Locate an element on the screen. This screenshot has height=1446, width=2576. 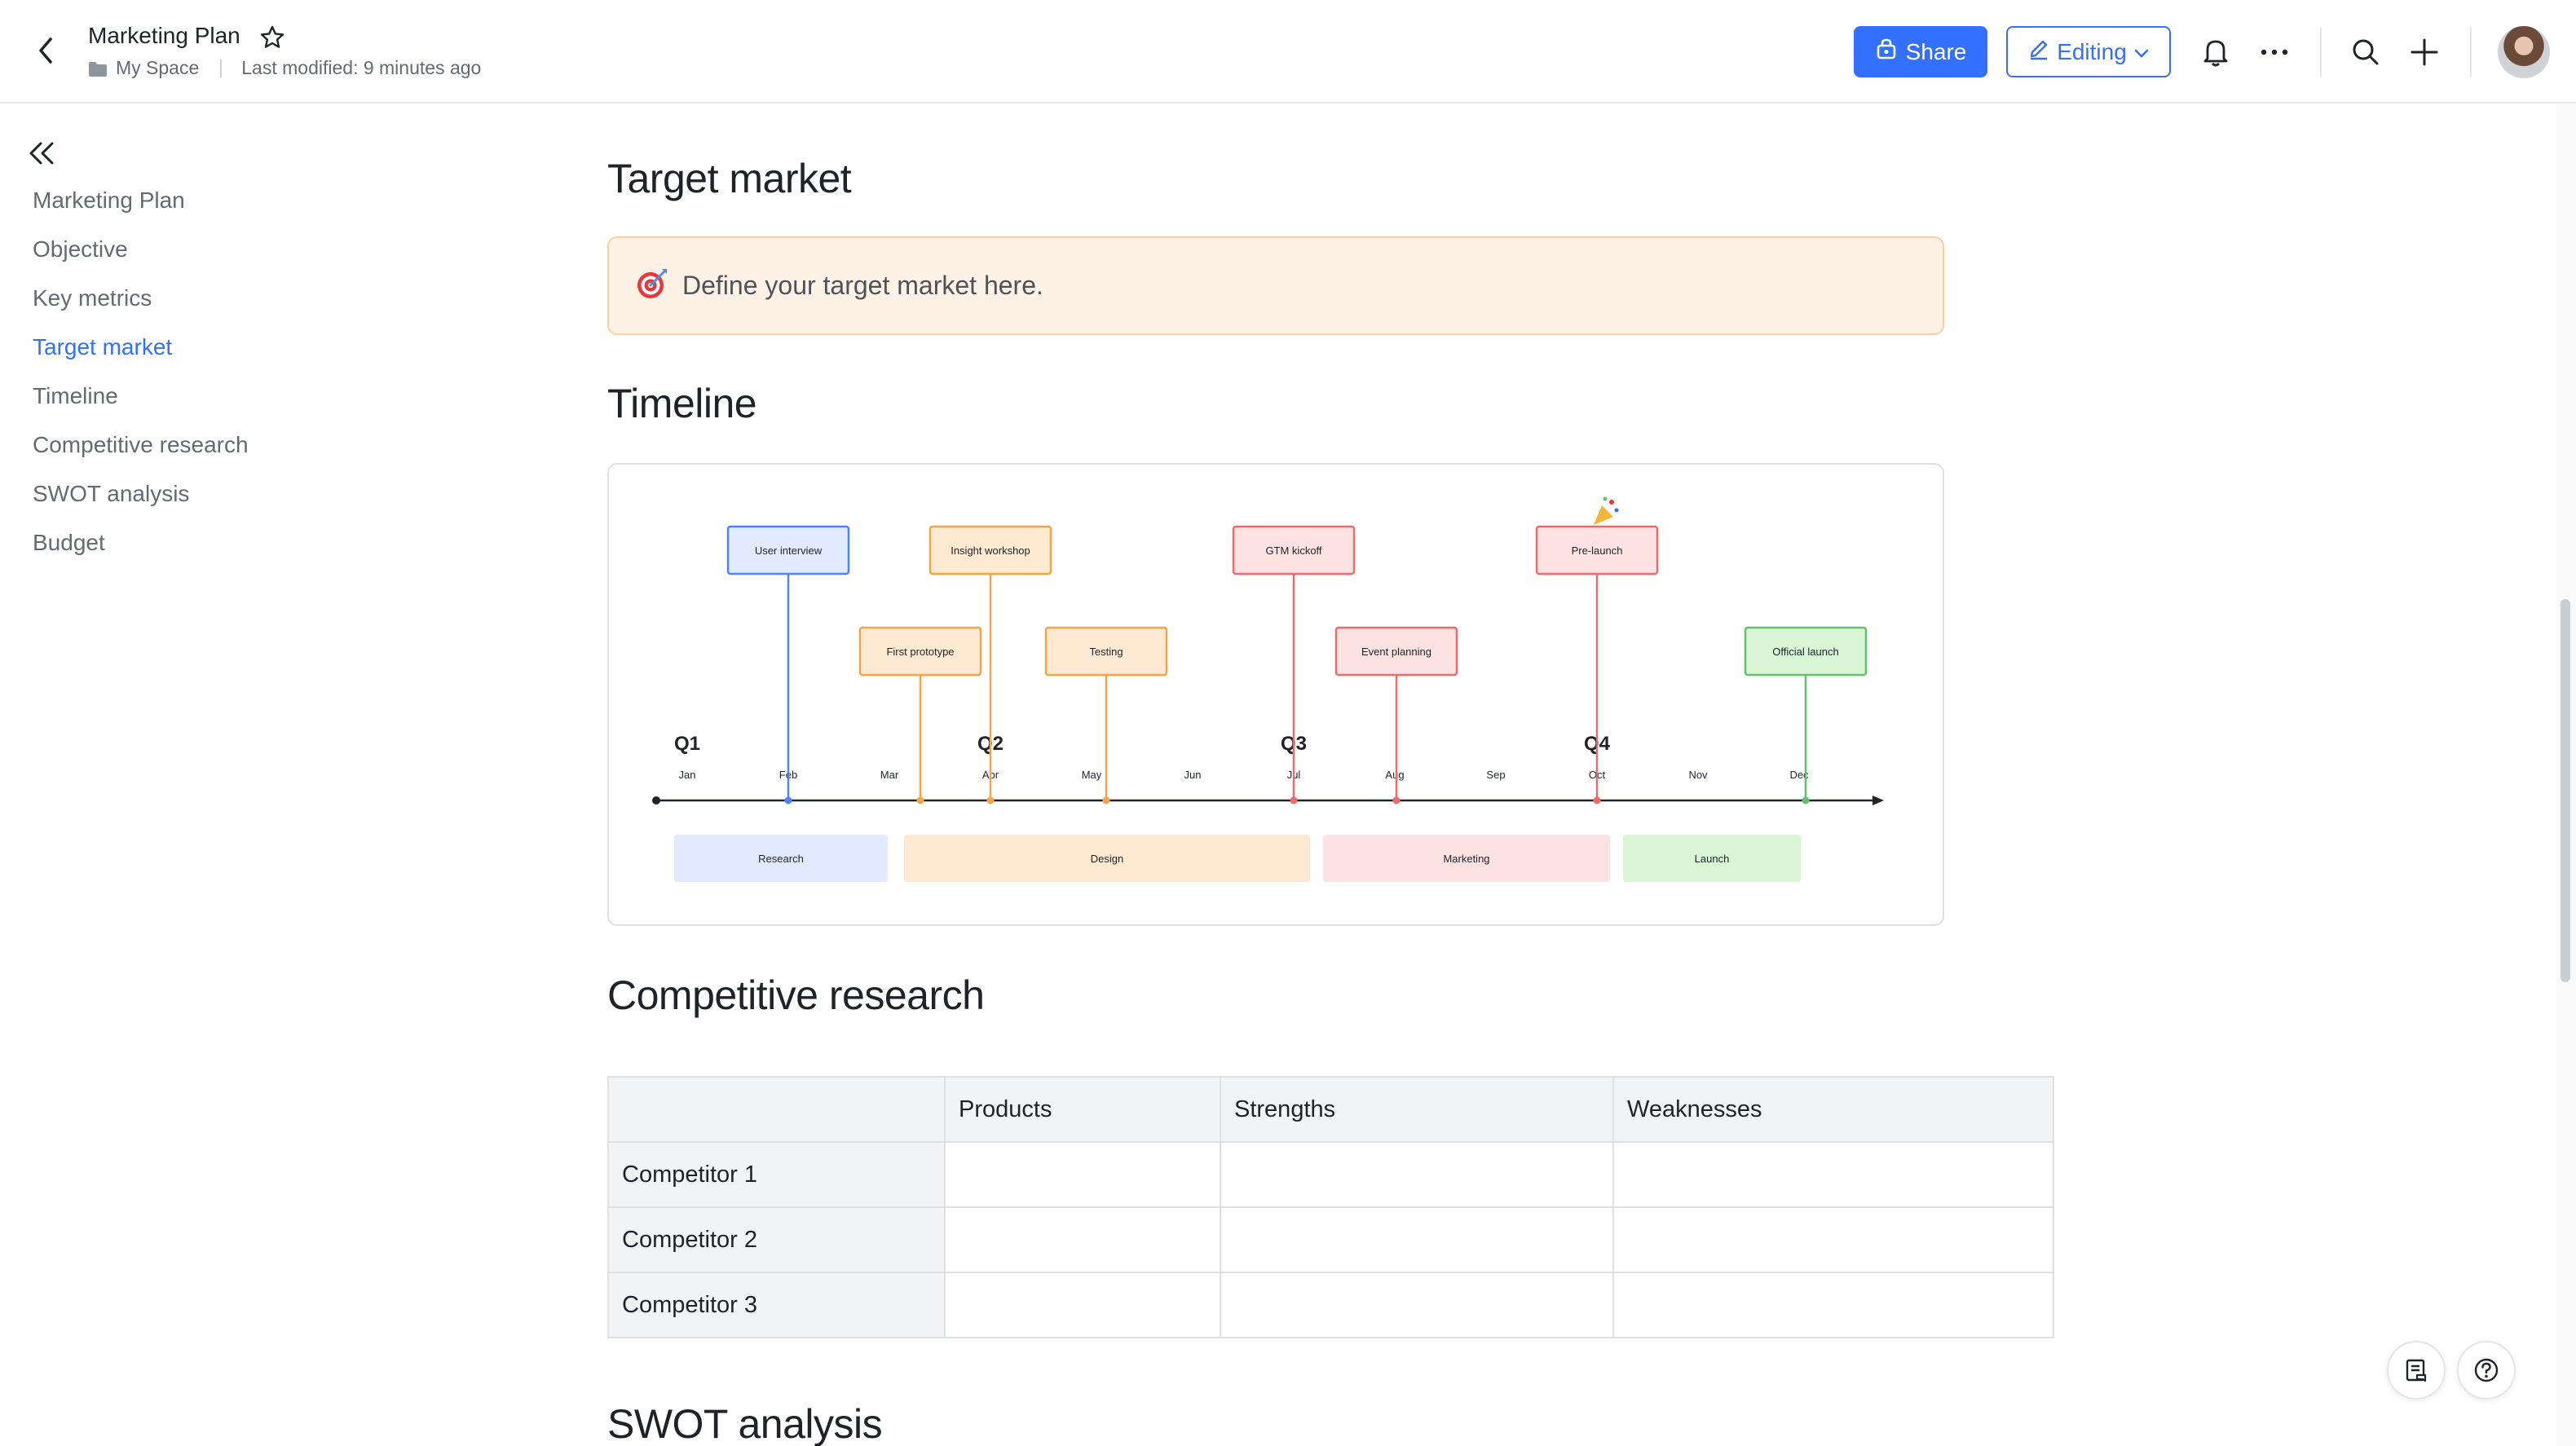
chevron-down-icon is located at coordinates (2141, 52).